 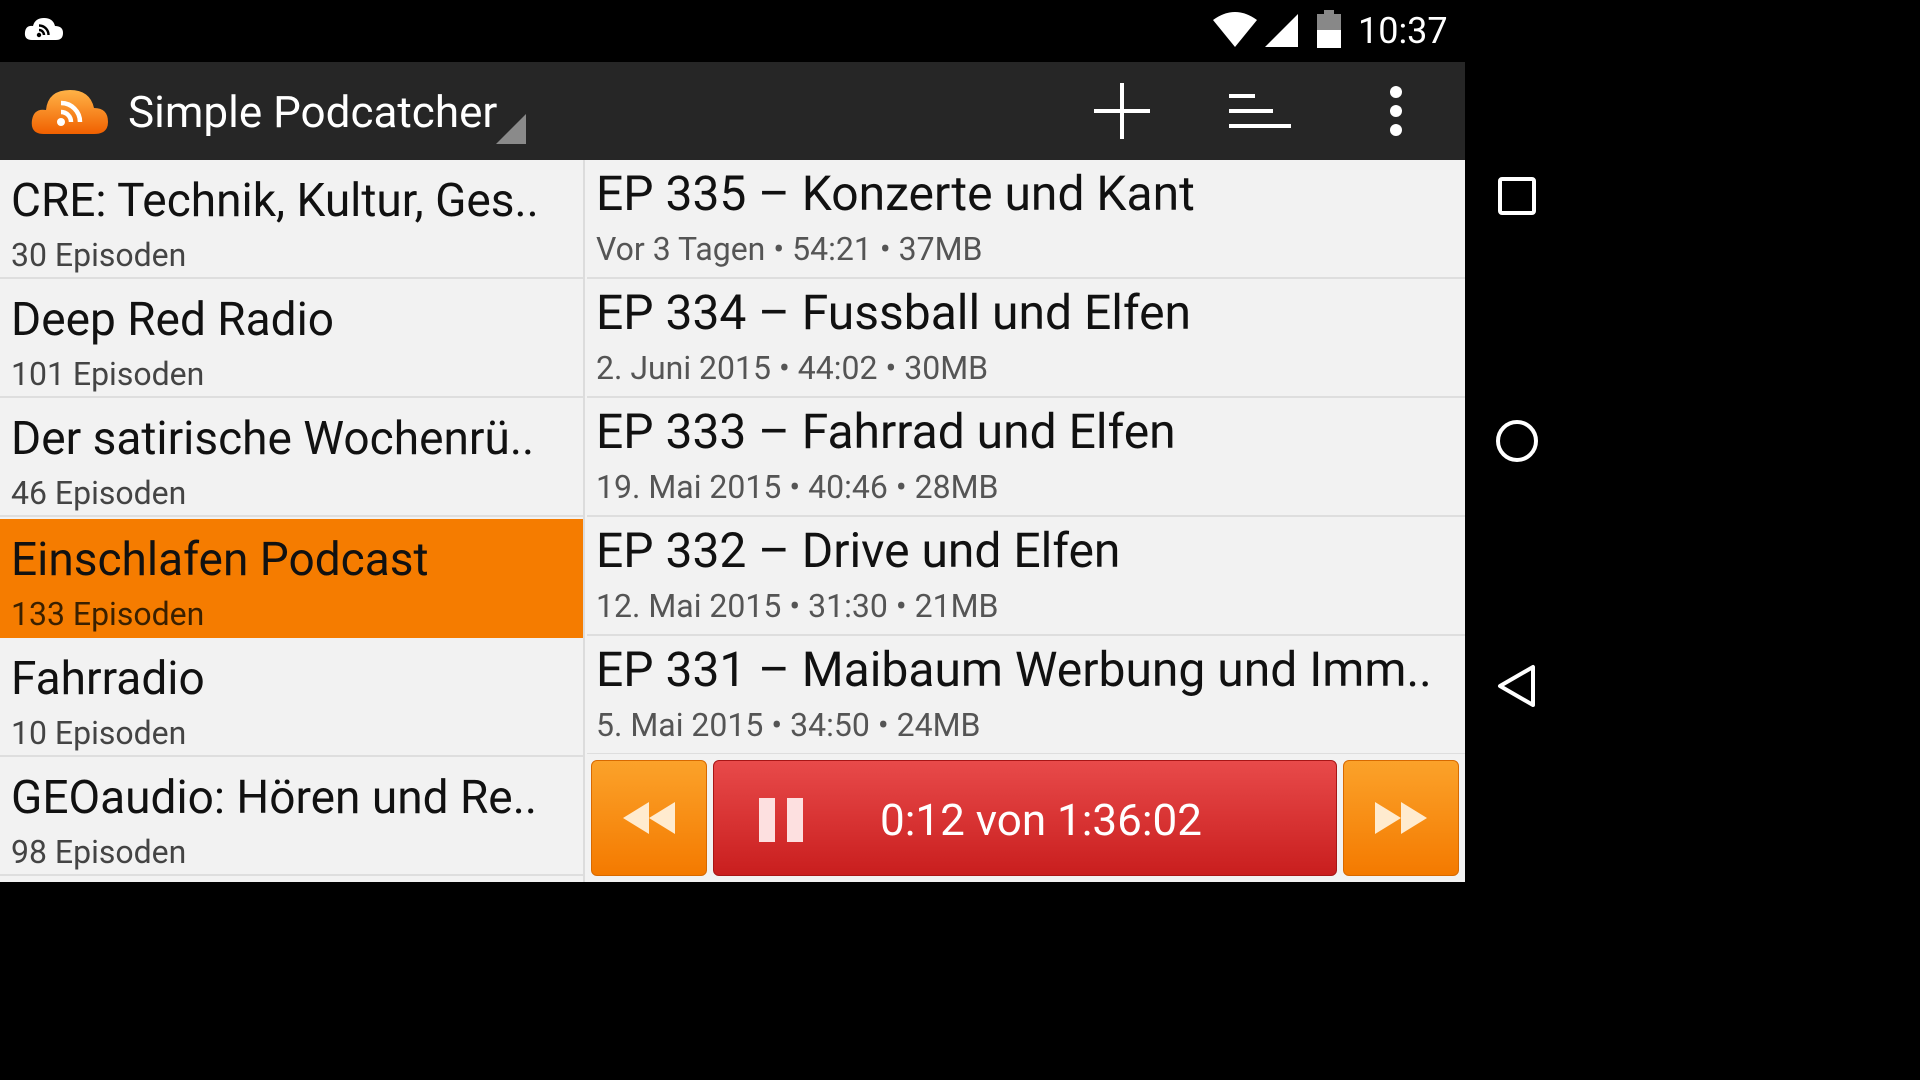 I want to click on episode-meta: 19. Mai 2015 • 40:46 • 28MB, so click(x=797, y=487).